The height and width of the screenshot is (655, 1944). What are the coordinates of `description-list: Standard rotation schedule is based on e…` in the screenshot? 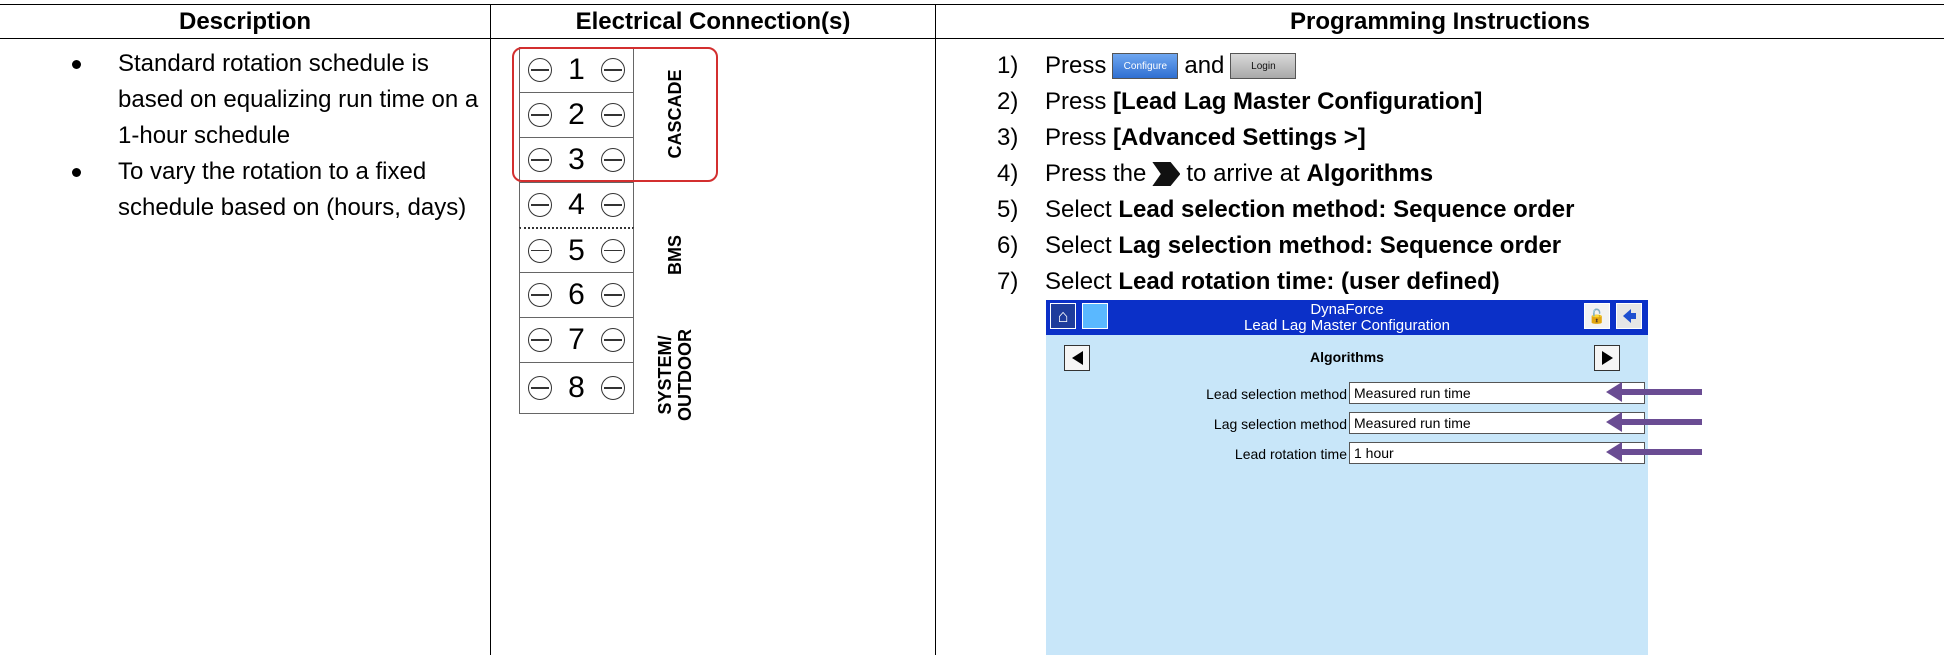 It's located at (280, 136).